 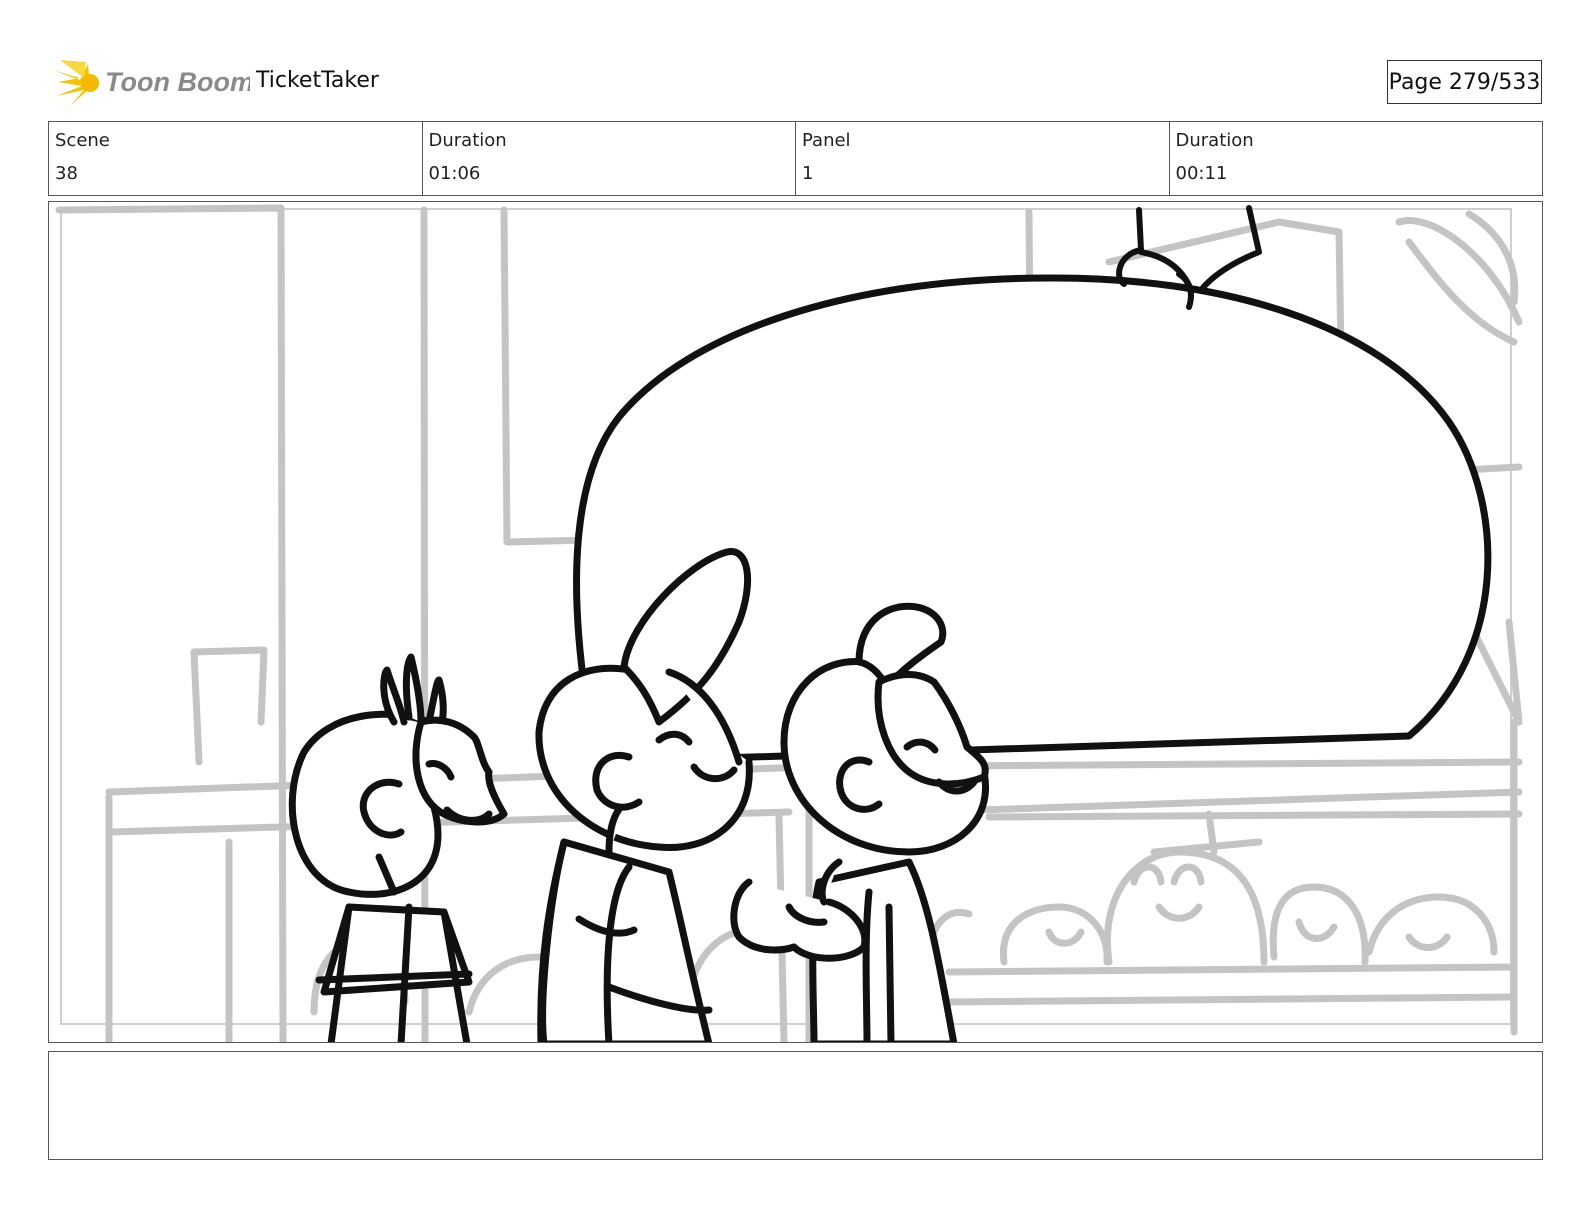 What do you see at coordinates (1201, 173) in the screenshot?
I see `panel-duration-value: 00:11` at bounding box center [1201, 173].